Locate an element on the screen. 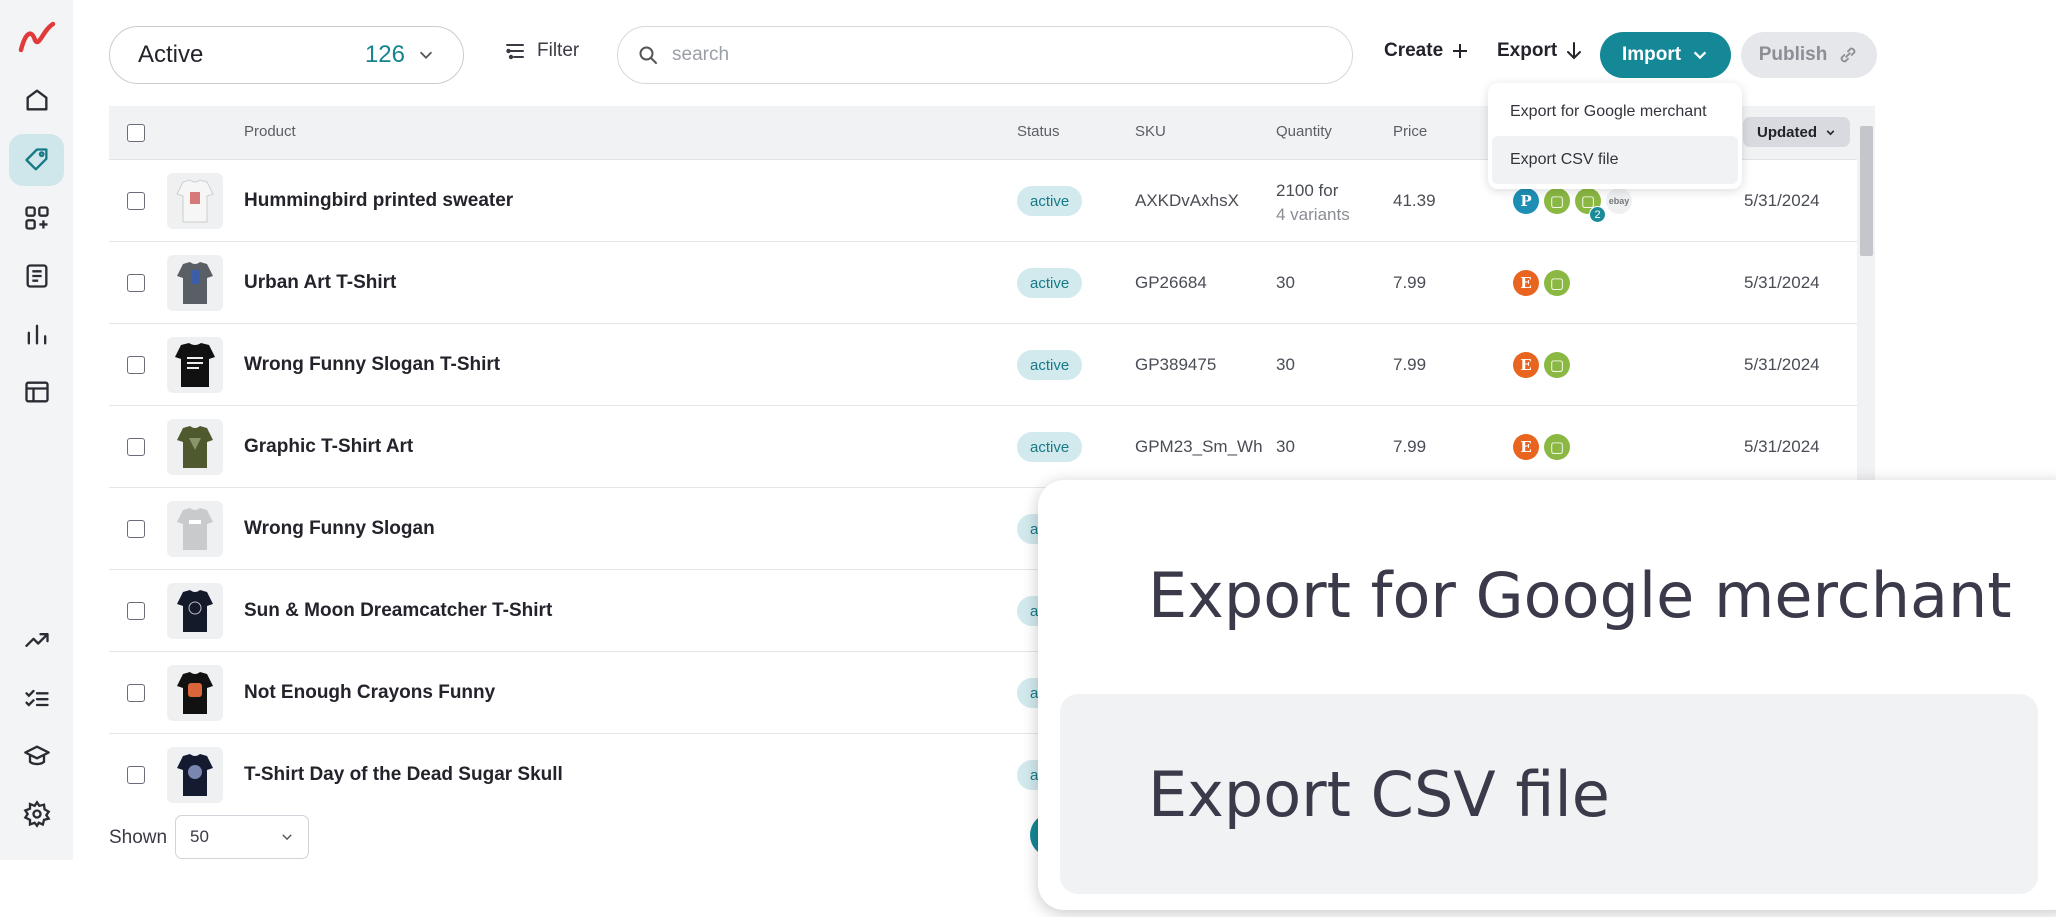 This screenshot has width=2056, height=917. settings-icon is located at coordinates (37, 814).